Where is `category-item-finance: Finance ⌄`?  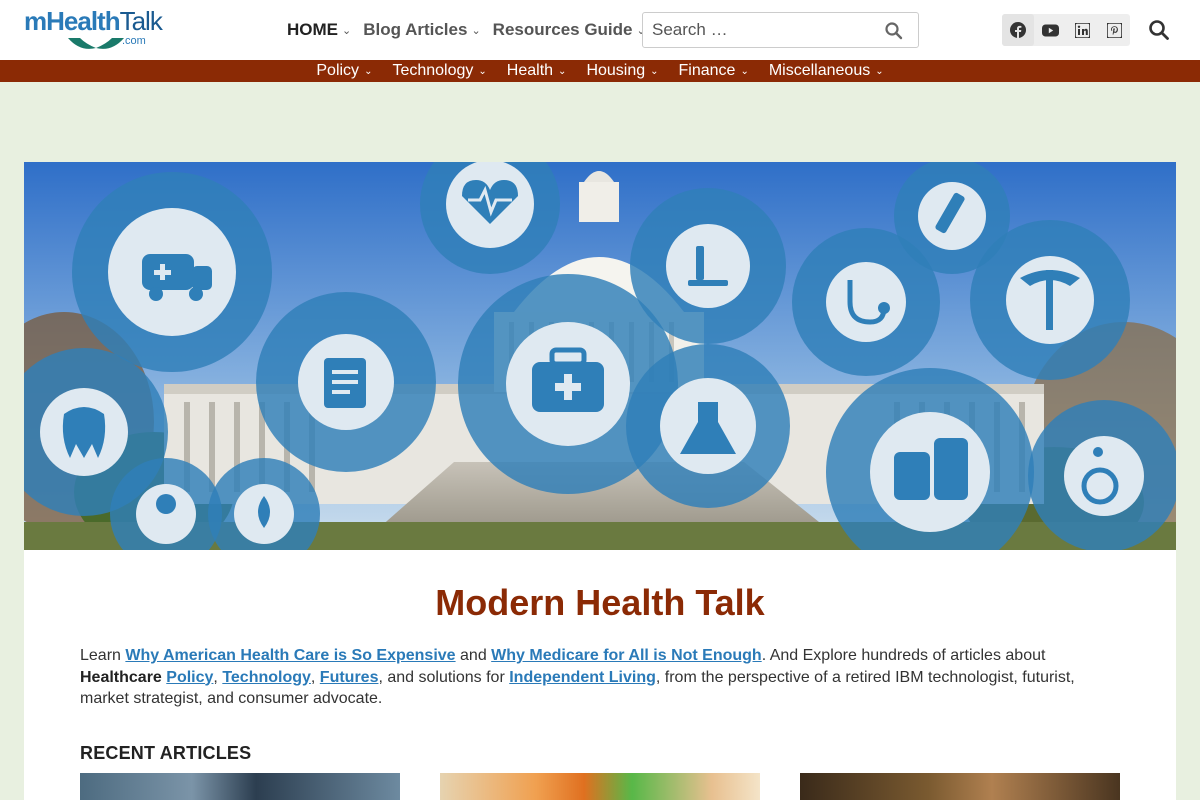
category-item-finance: Finance ⌄ is located at coordinates (714, 71).